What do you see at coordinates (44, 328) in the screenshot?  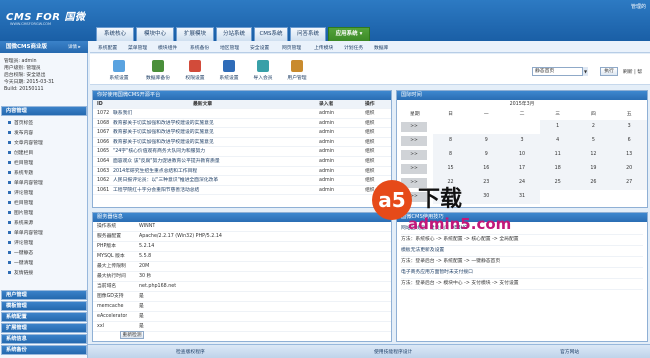 I see `nav-section-extensions: 扩展管理` at bounding box center [44, 328].